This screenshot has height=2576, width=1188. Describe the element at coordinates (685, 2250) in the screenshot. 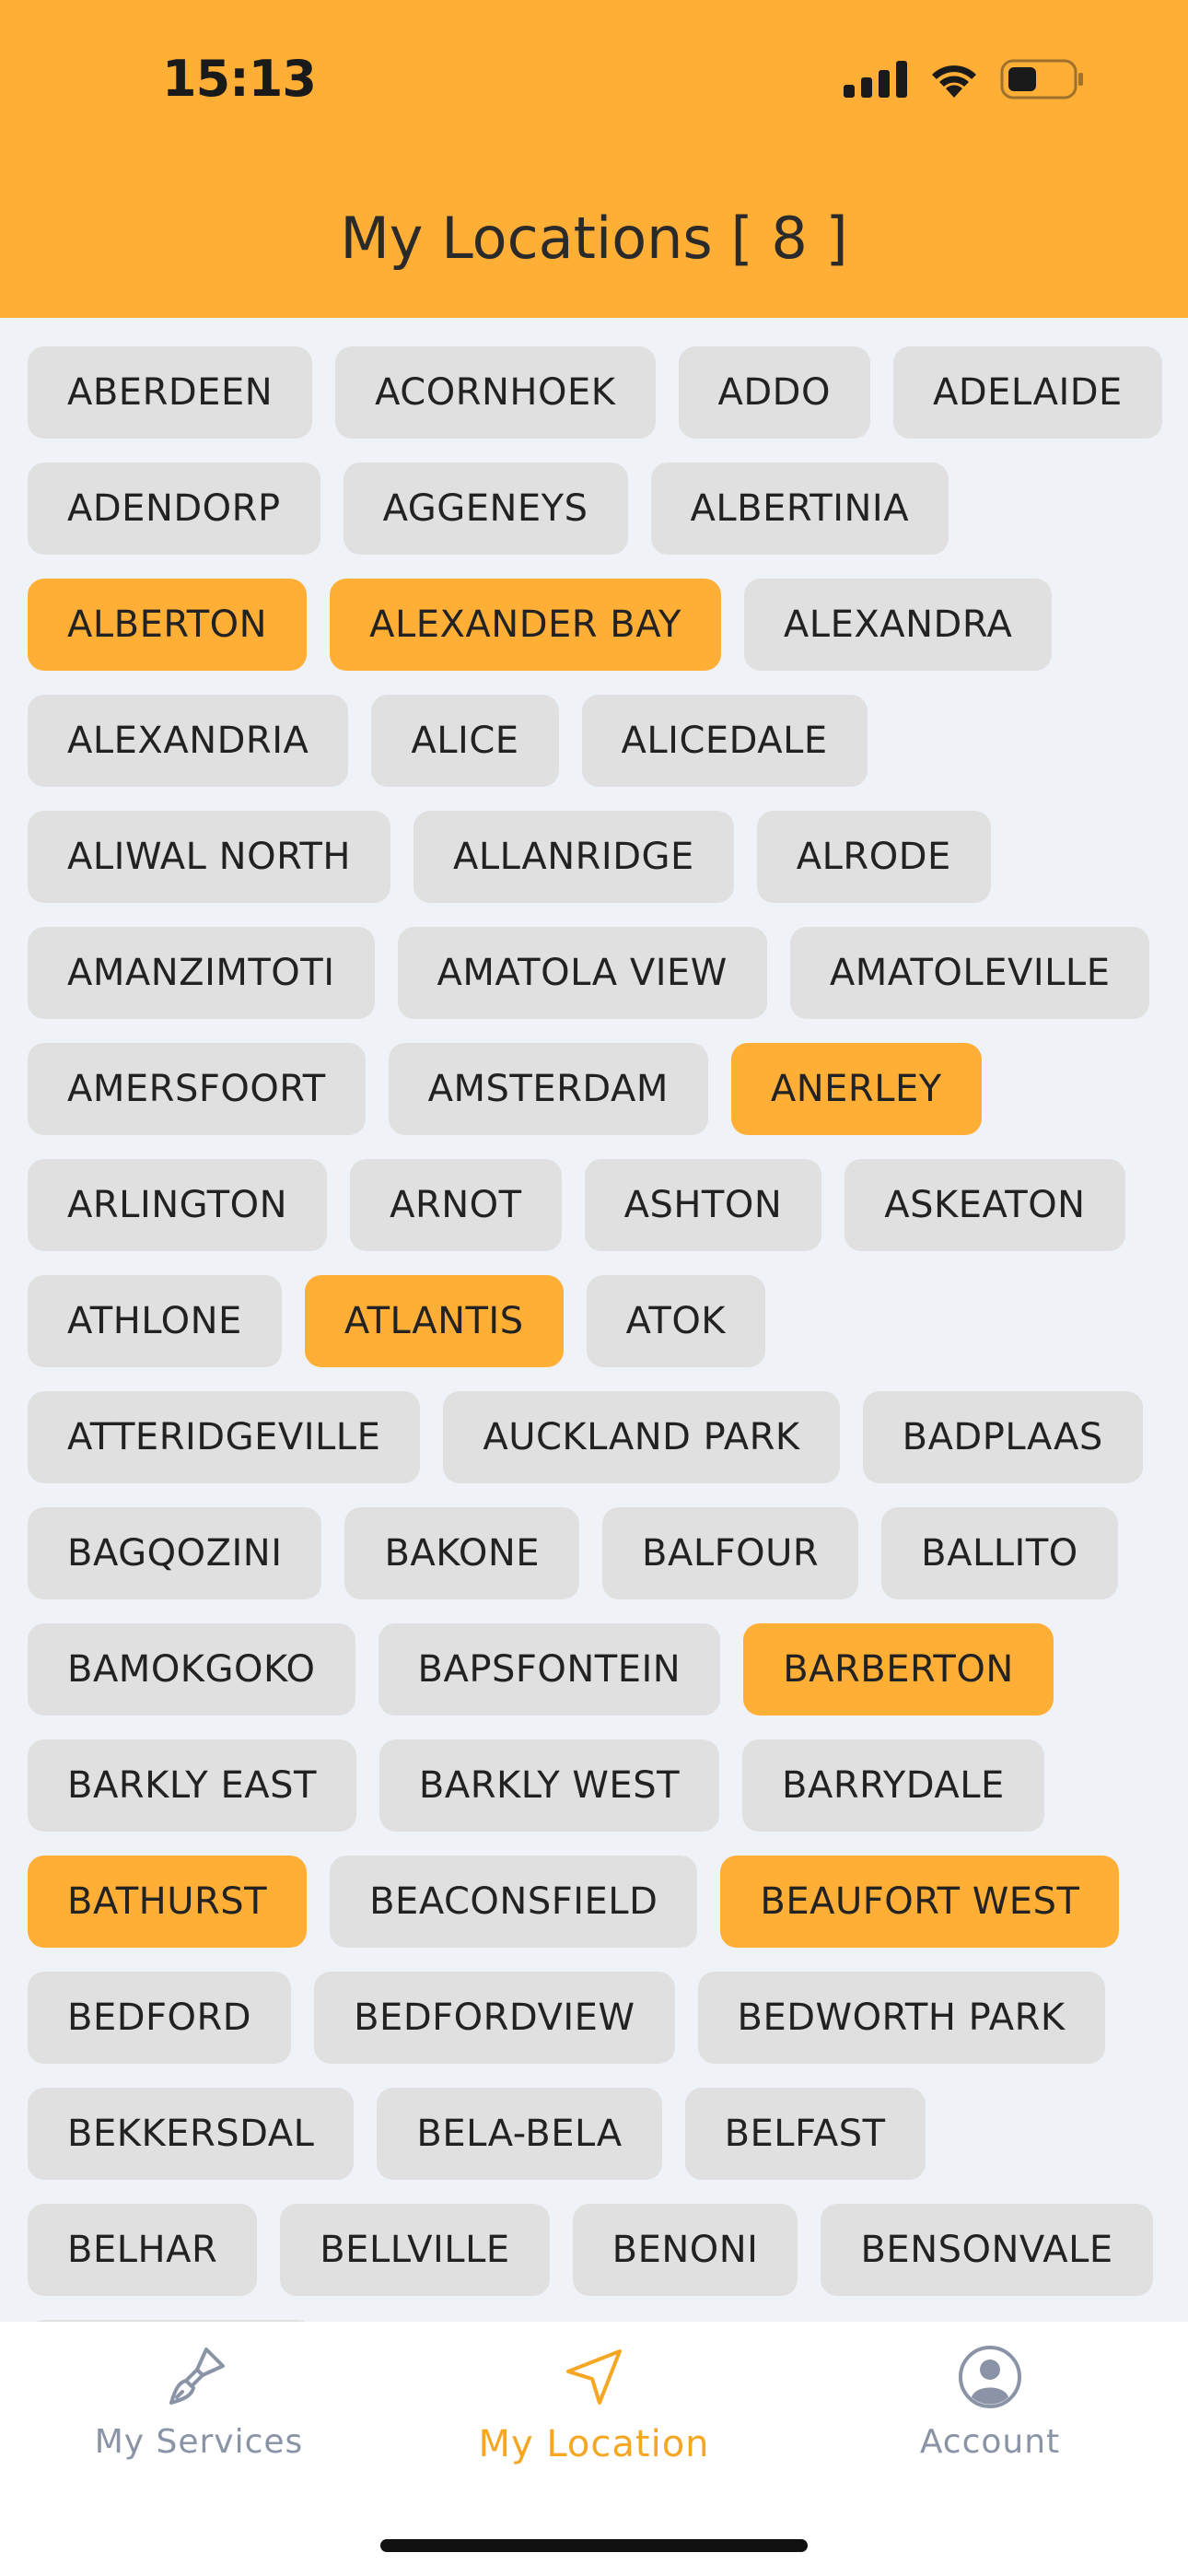

I see `location-chip: BENONI` at that location.